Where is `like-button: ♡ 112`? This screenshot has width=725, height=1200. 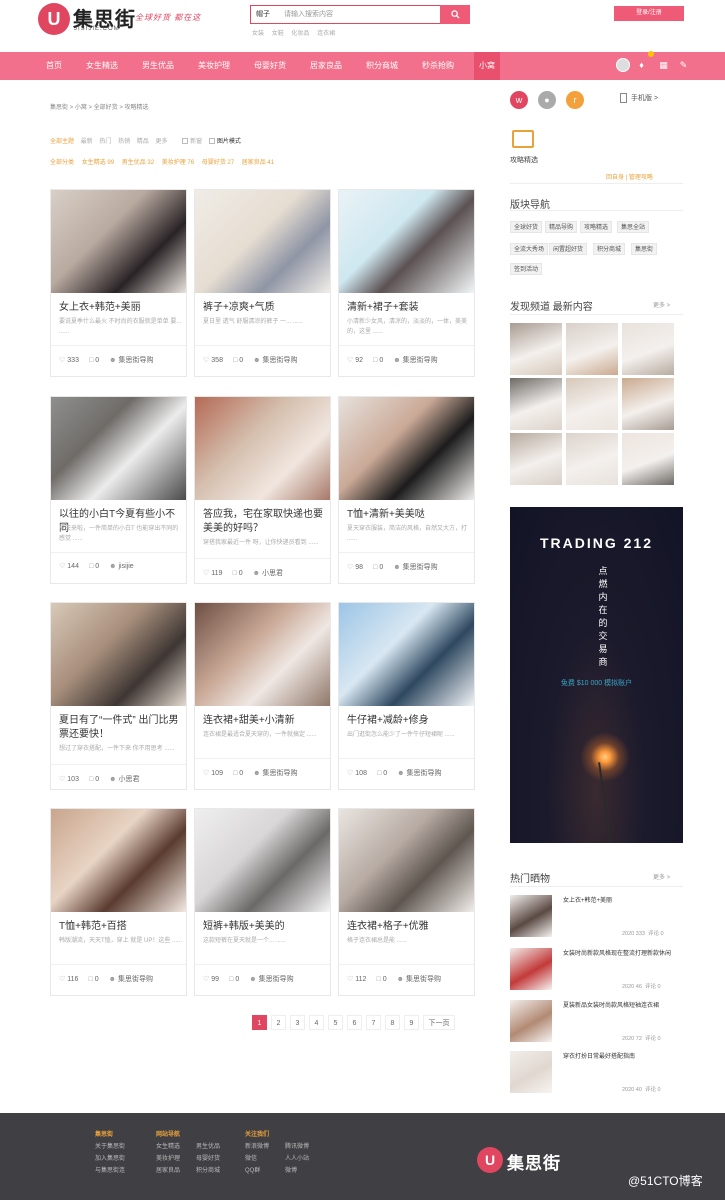
like-button: ♡ 112 is located at coordinates (356, 979).